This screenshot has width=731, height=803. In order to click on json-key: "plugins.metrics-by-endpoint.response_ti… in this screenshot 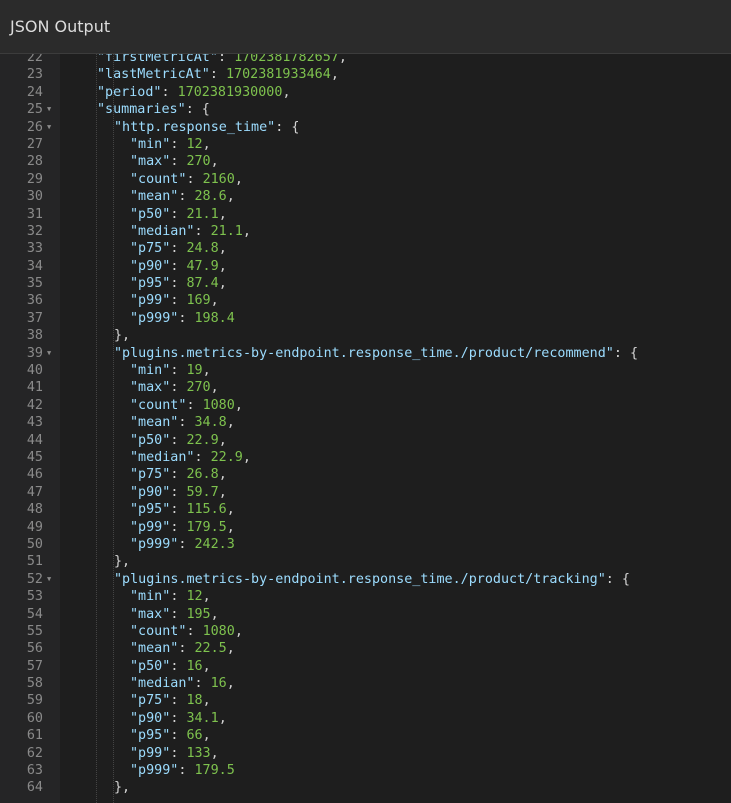, I will do `click(364, 353)`.